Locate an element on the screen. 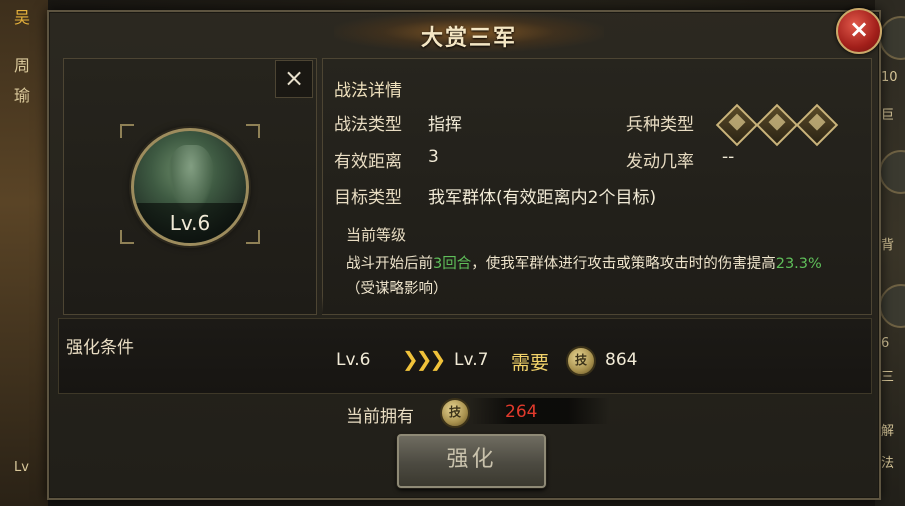 This screenshot has height=506, width=905. arrow-right-icon: ❯❯❯ is located at coordinates (424, 359).